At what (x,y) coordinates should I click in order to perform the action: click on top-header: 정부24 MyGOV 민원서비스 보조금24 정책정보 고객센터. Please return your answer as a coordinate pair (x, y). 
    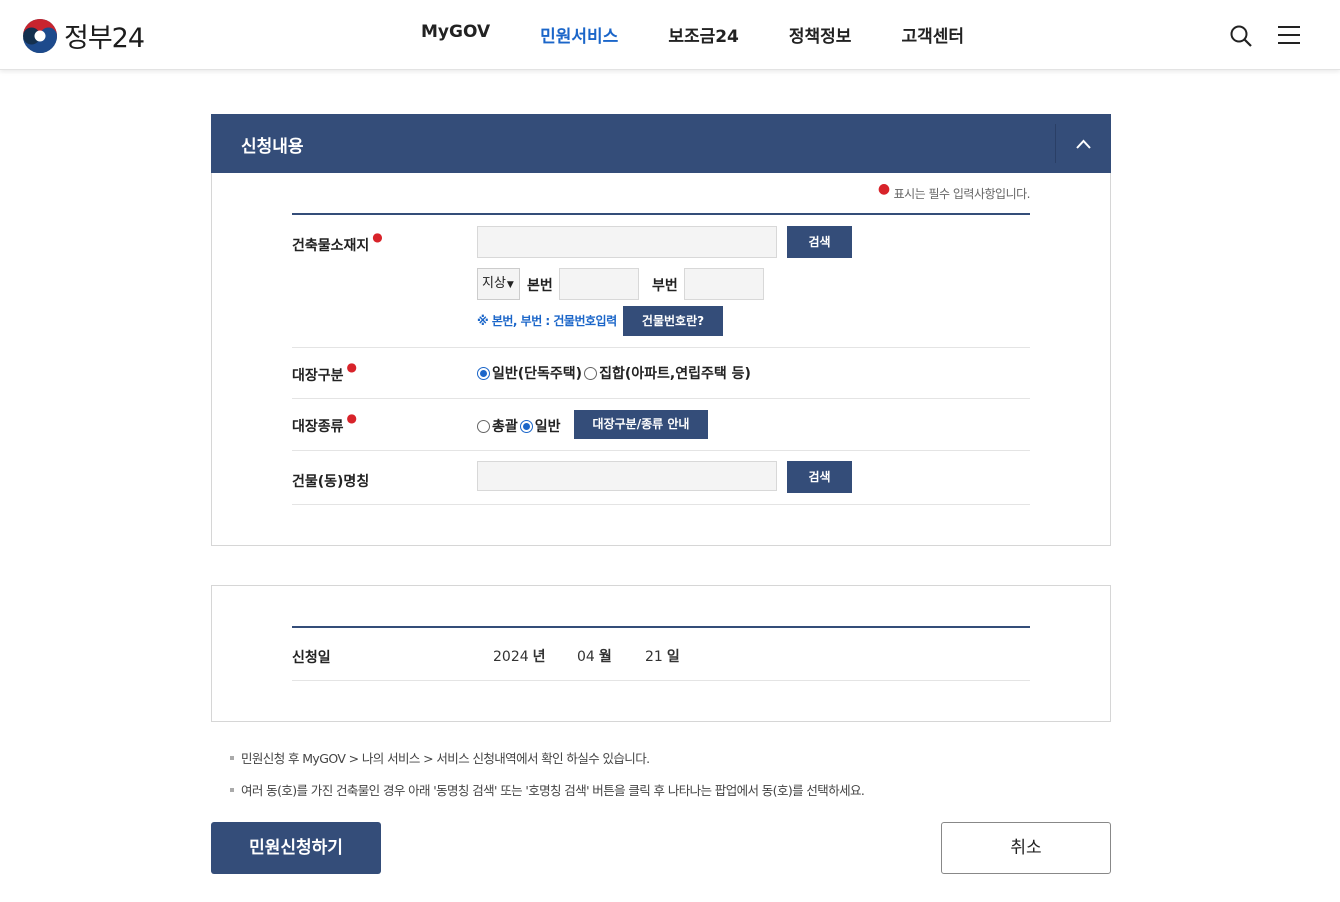
    Looking at the image, I should click on (670, 35).